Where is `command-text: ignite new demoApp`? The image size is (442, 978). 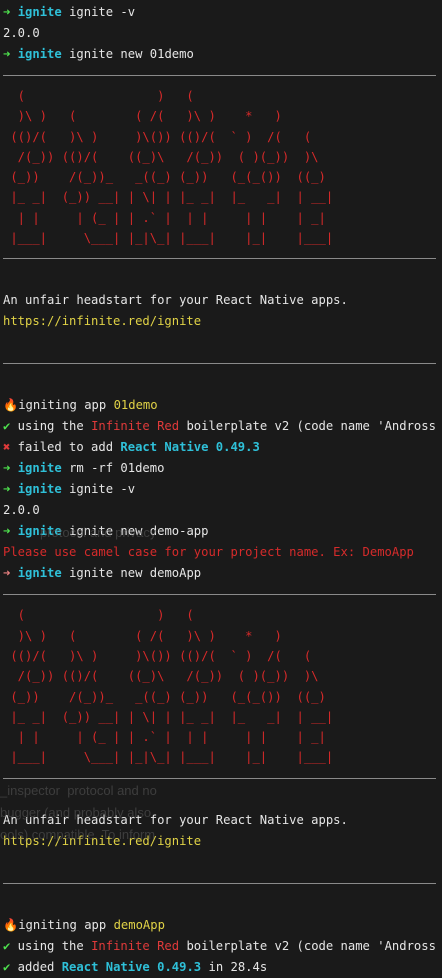 command-text: ignite new demoApp is located at coordinates (135, 573).